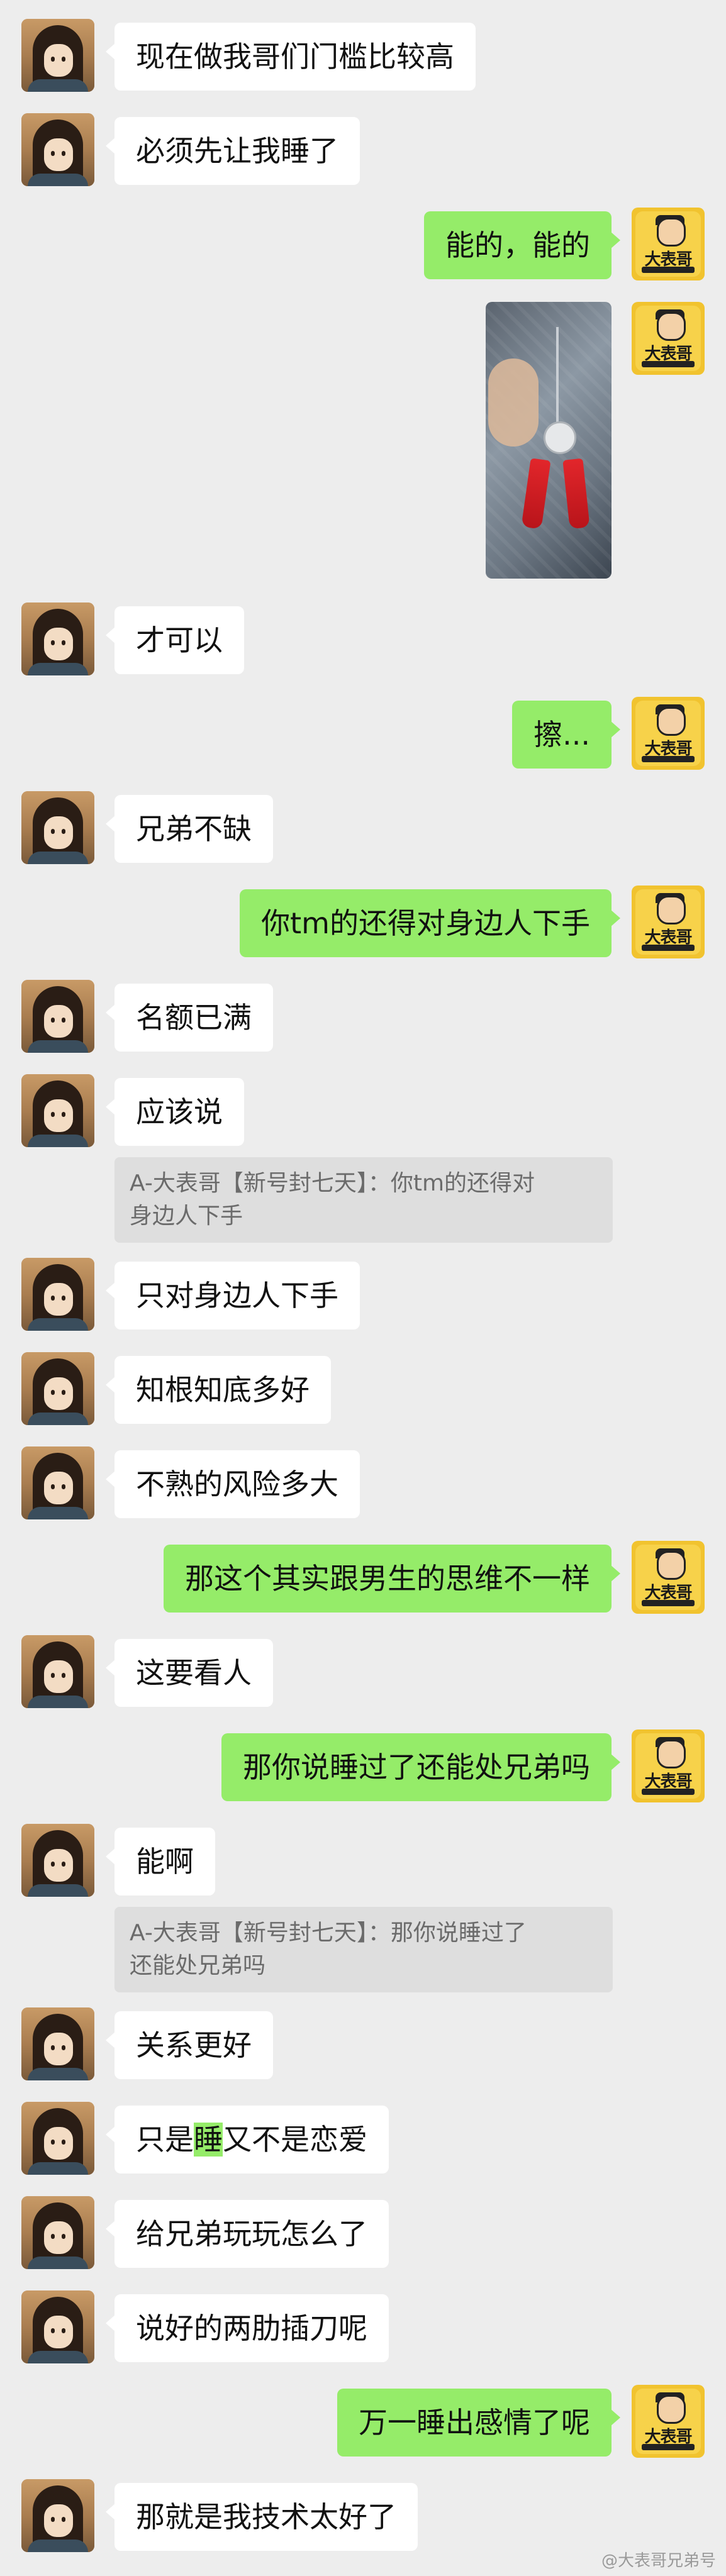  Describe the element at coordinates (189, 2045) in the screenshot. I see `received-message: 关系更好` at that location.